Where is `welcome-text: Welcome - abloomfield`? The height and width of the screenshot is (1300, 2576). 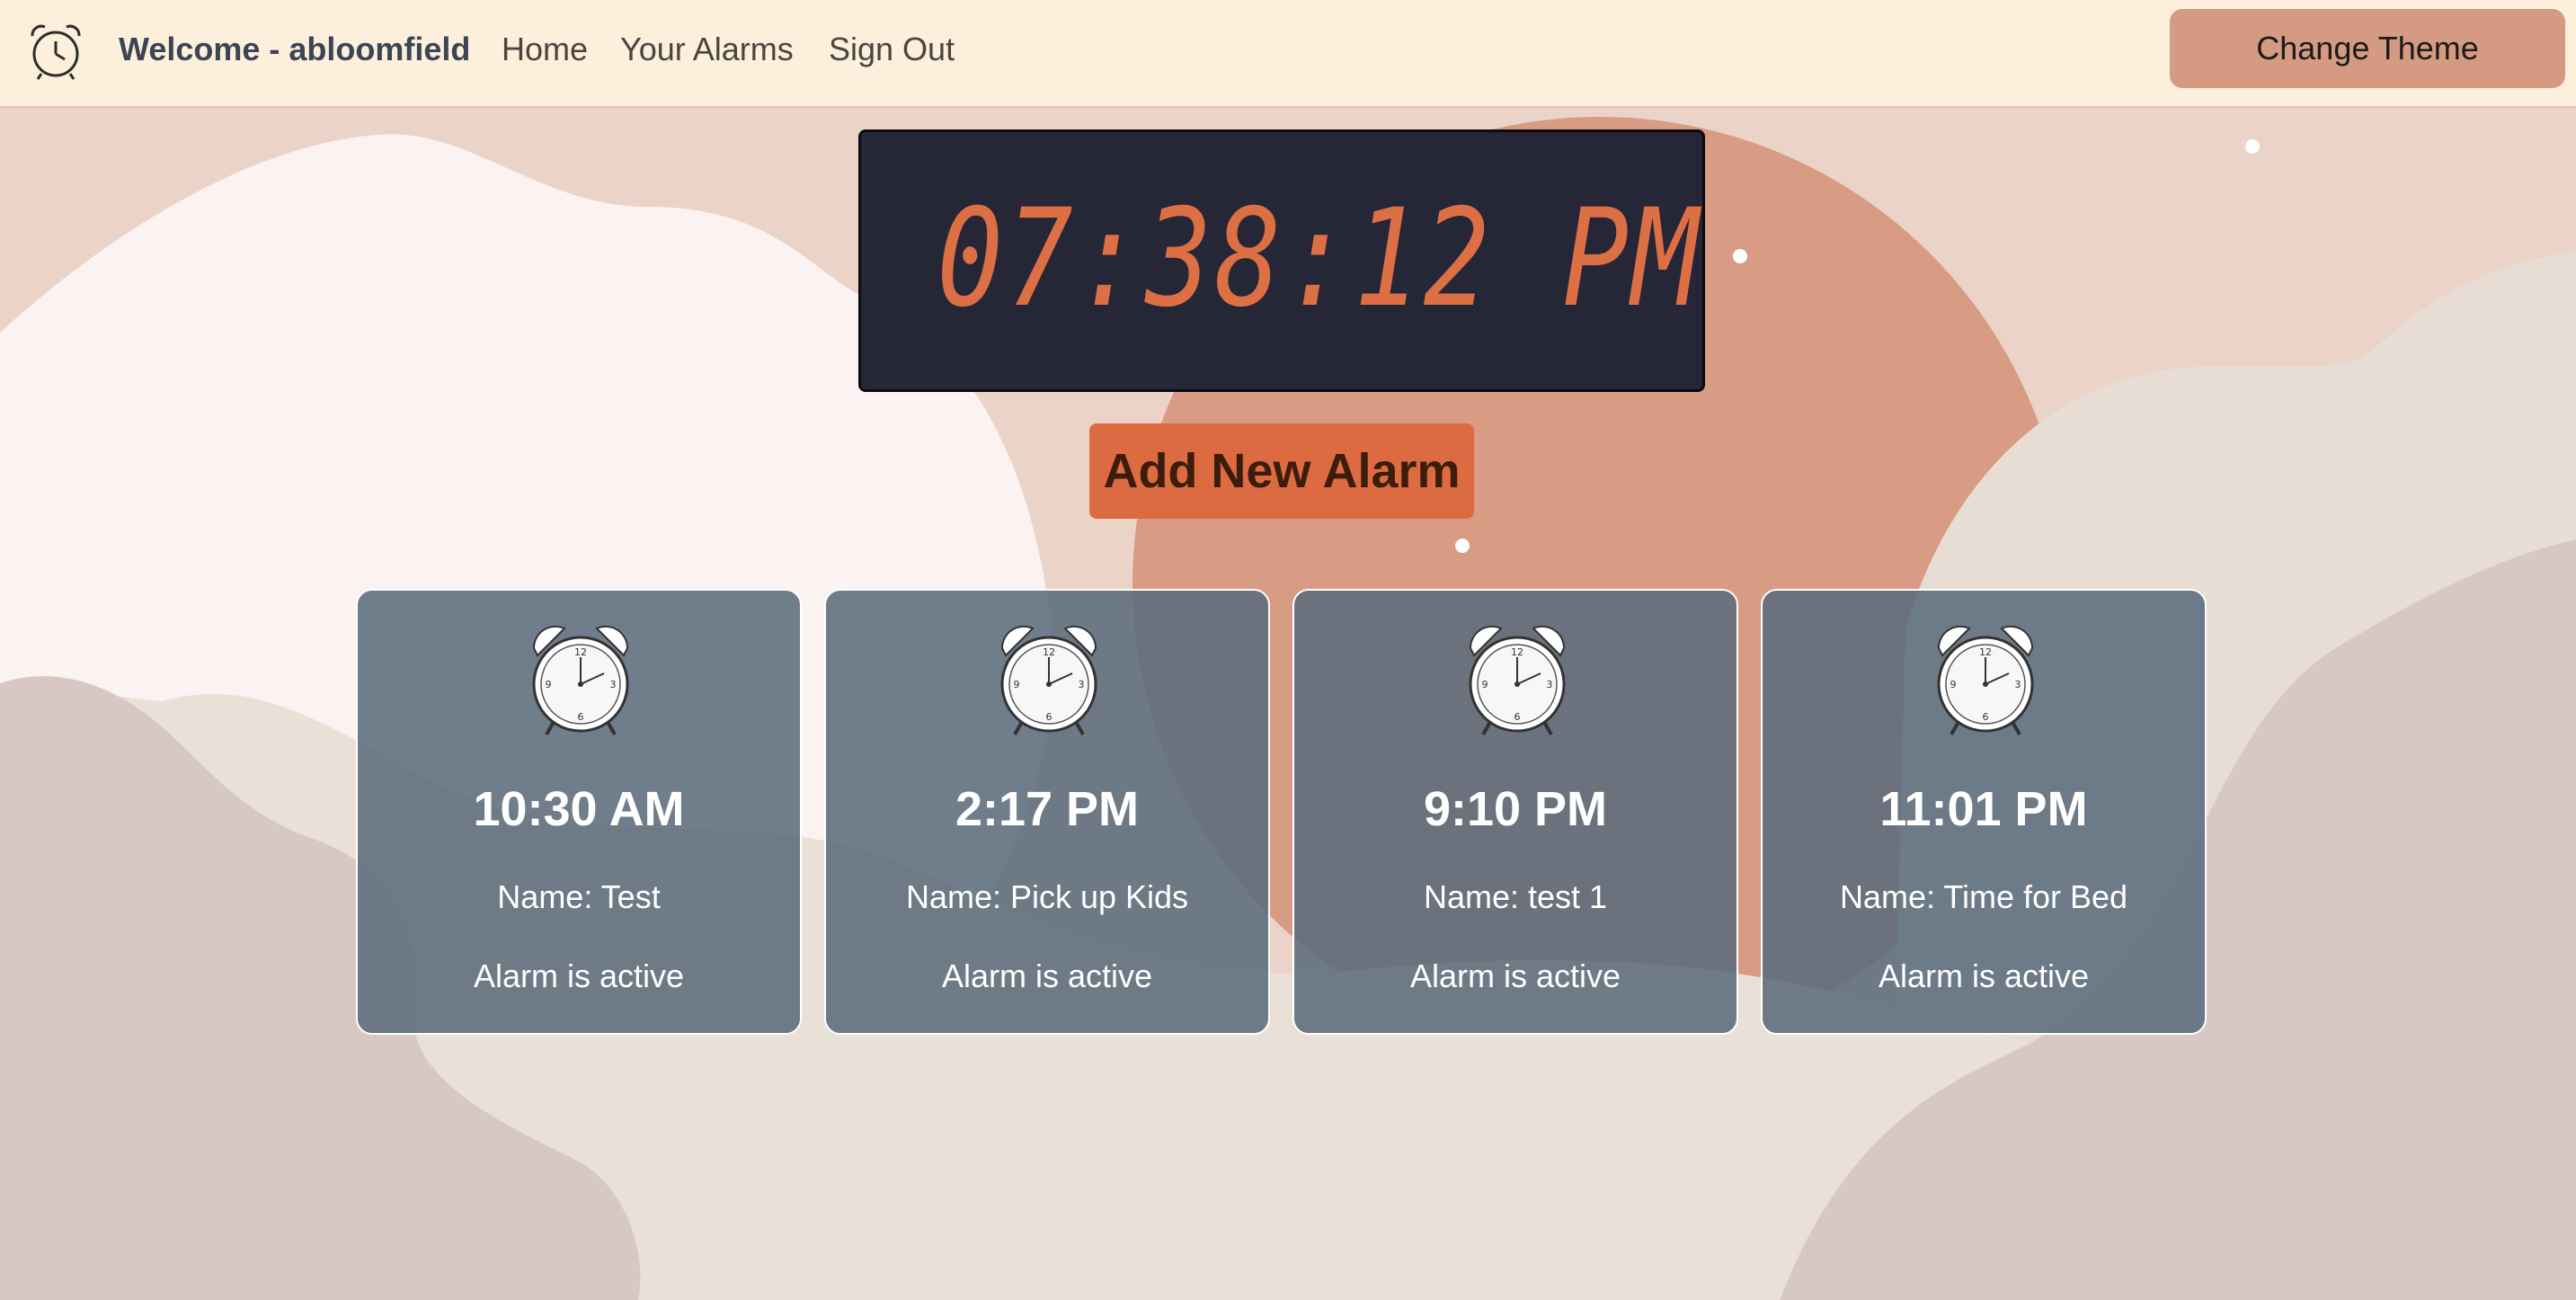
welcome-text: Welcome - abloomfield is located at coordinates (295, 49).